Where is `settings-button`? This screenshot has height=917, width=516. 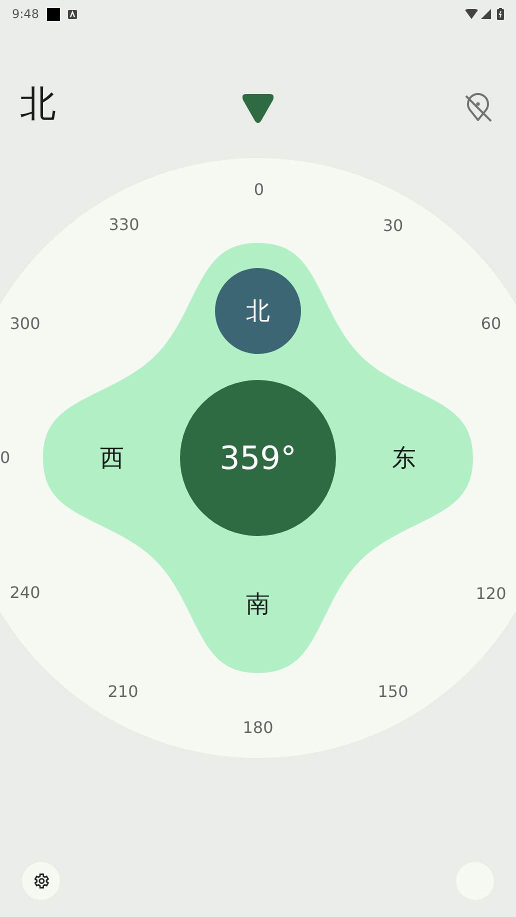 settings-button is located at coordinates (41, 881).